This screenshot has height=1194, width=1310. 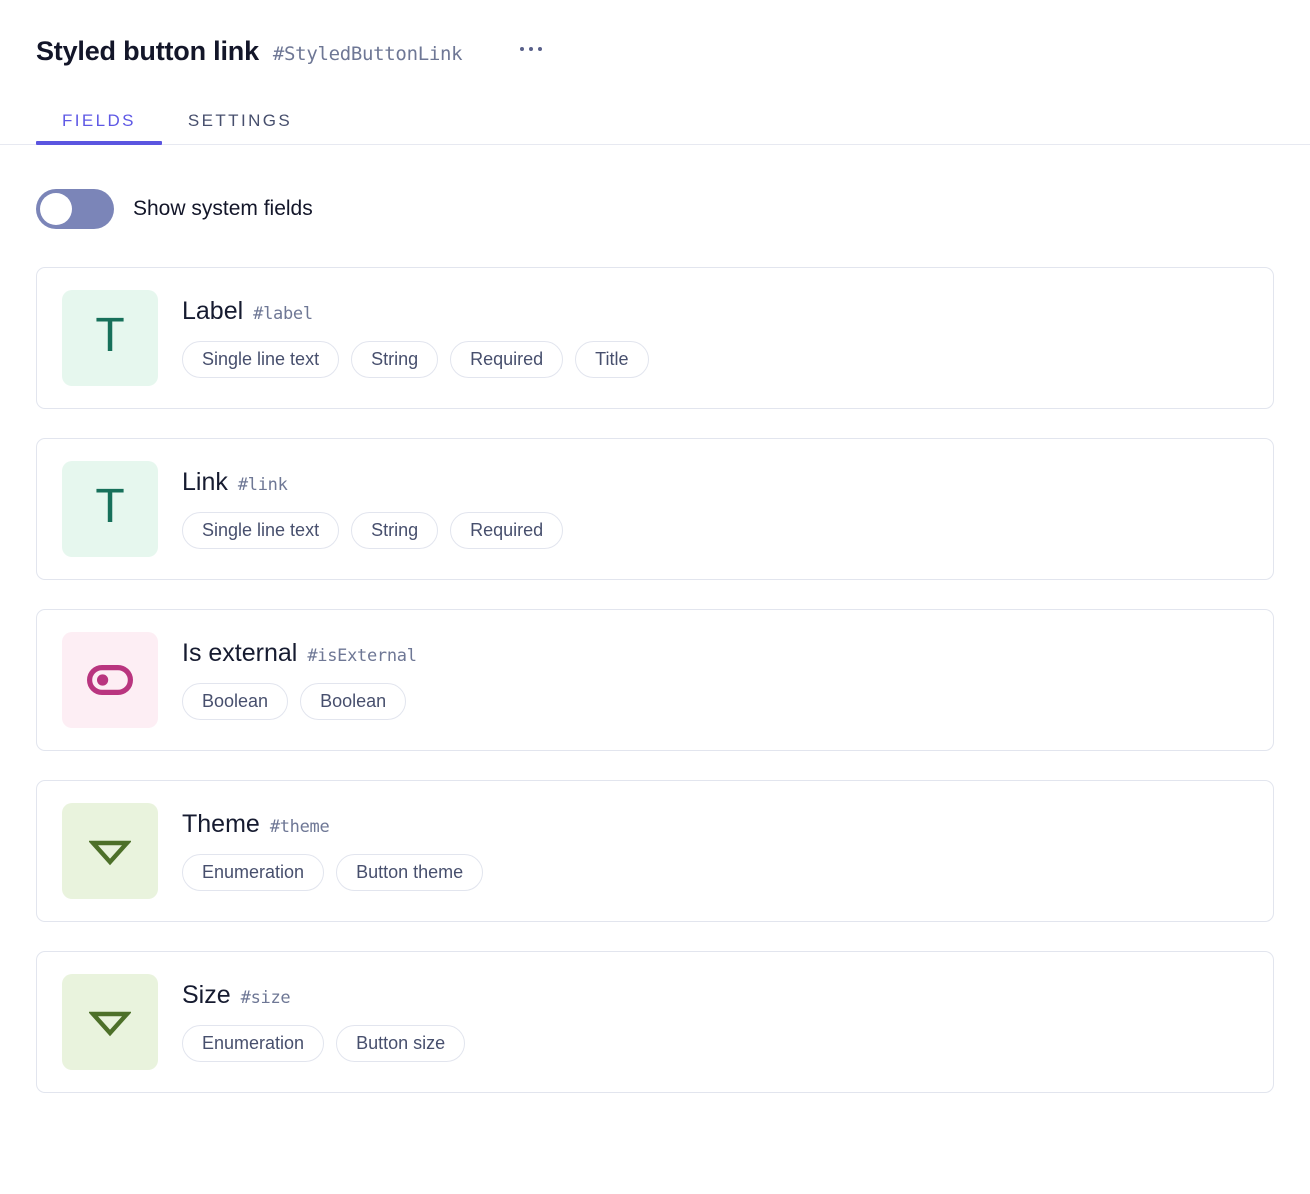 I want to click on page-title: Styled button link, so click(x=147, y=51).